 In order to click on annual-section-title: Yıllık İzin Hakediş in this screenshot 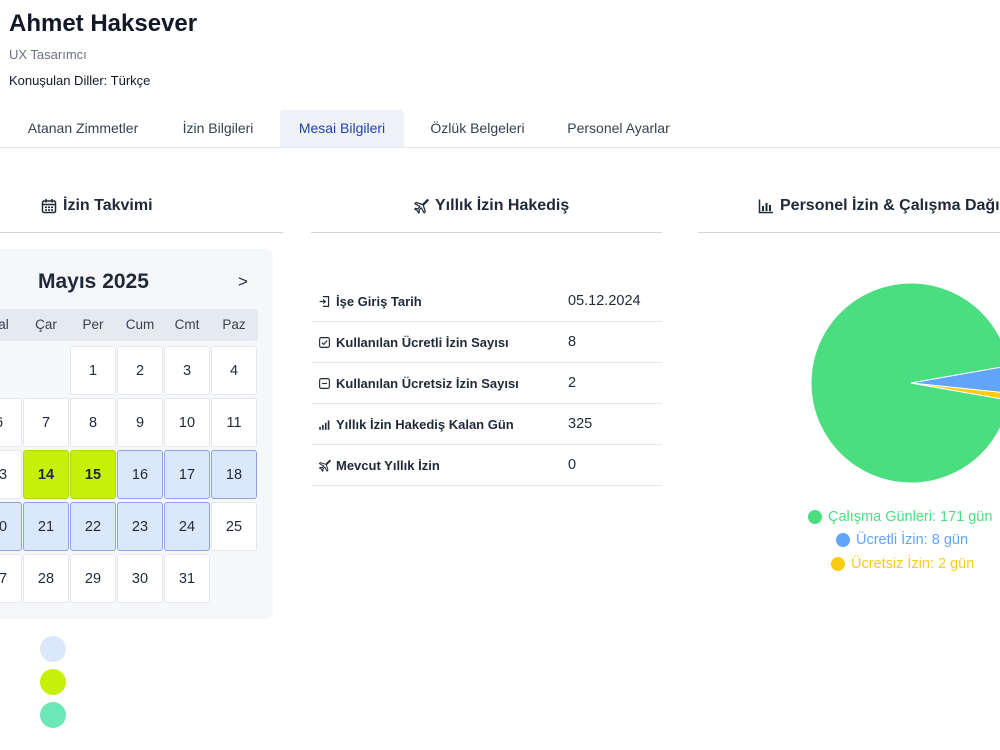, I will do `click(491, 206)`.